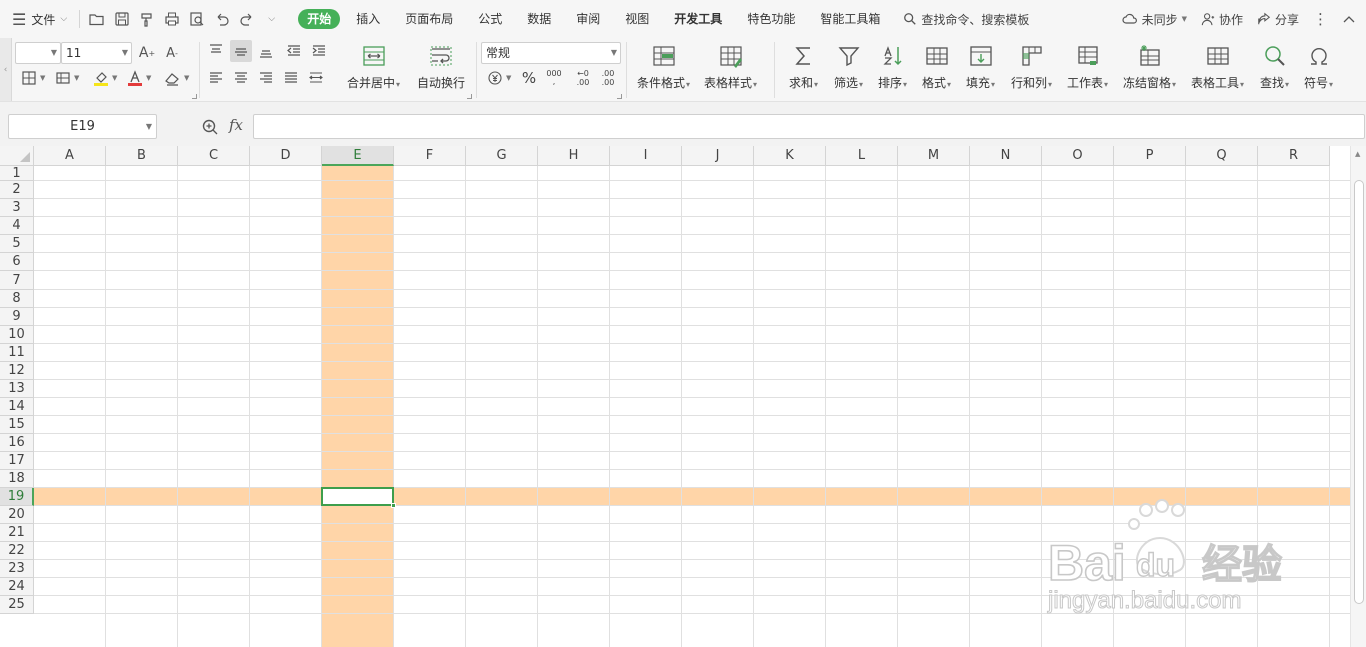  What do you see at coordinates (934, 156) in the screenshot?
I see `column-header-m: M` at bounding box center [934, 156].